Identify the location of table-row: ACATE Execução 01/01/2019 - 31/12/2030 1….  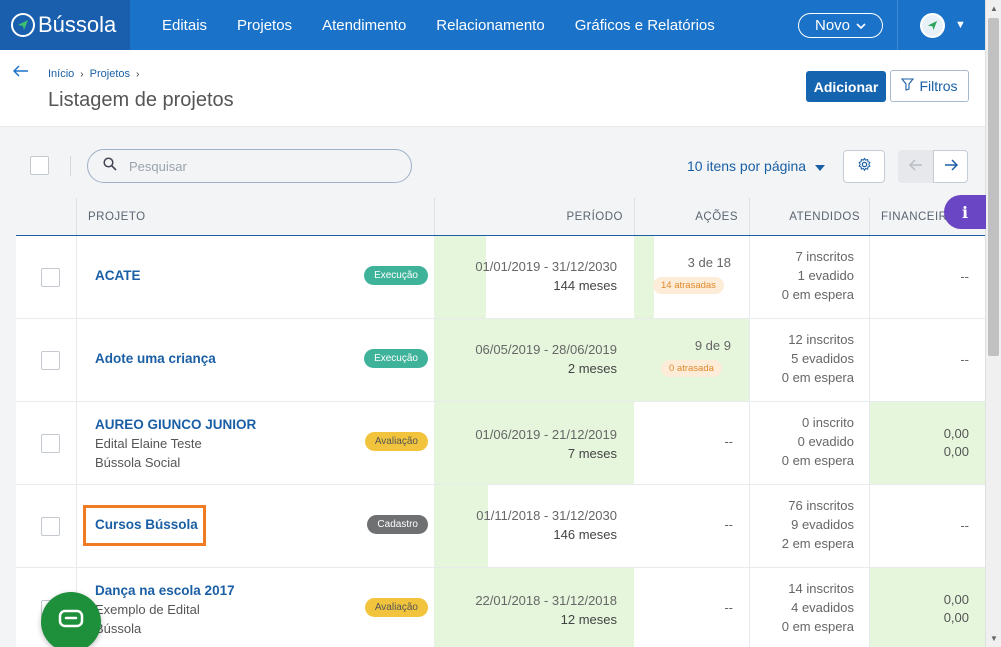
(500, 277).